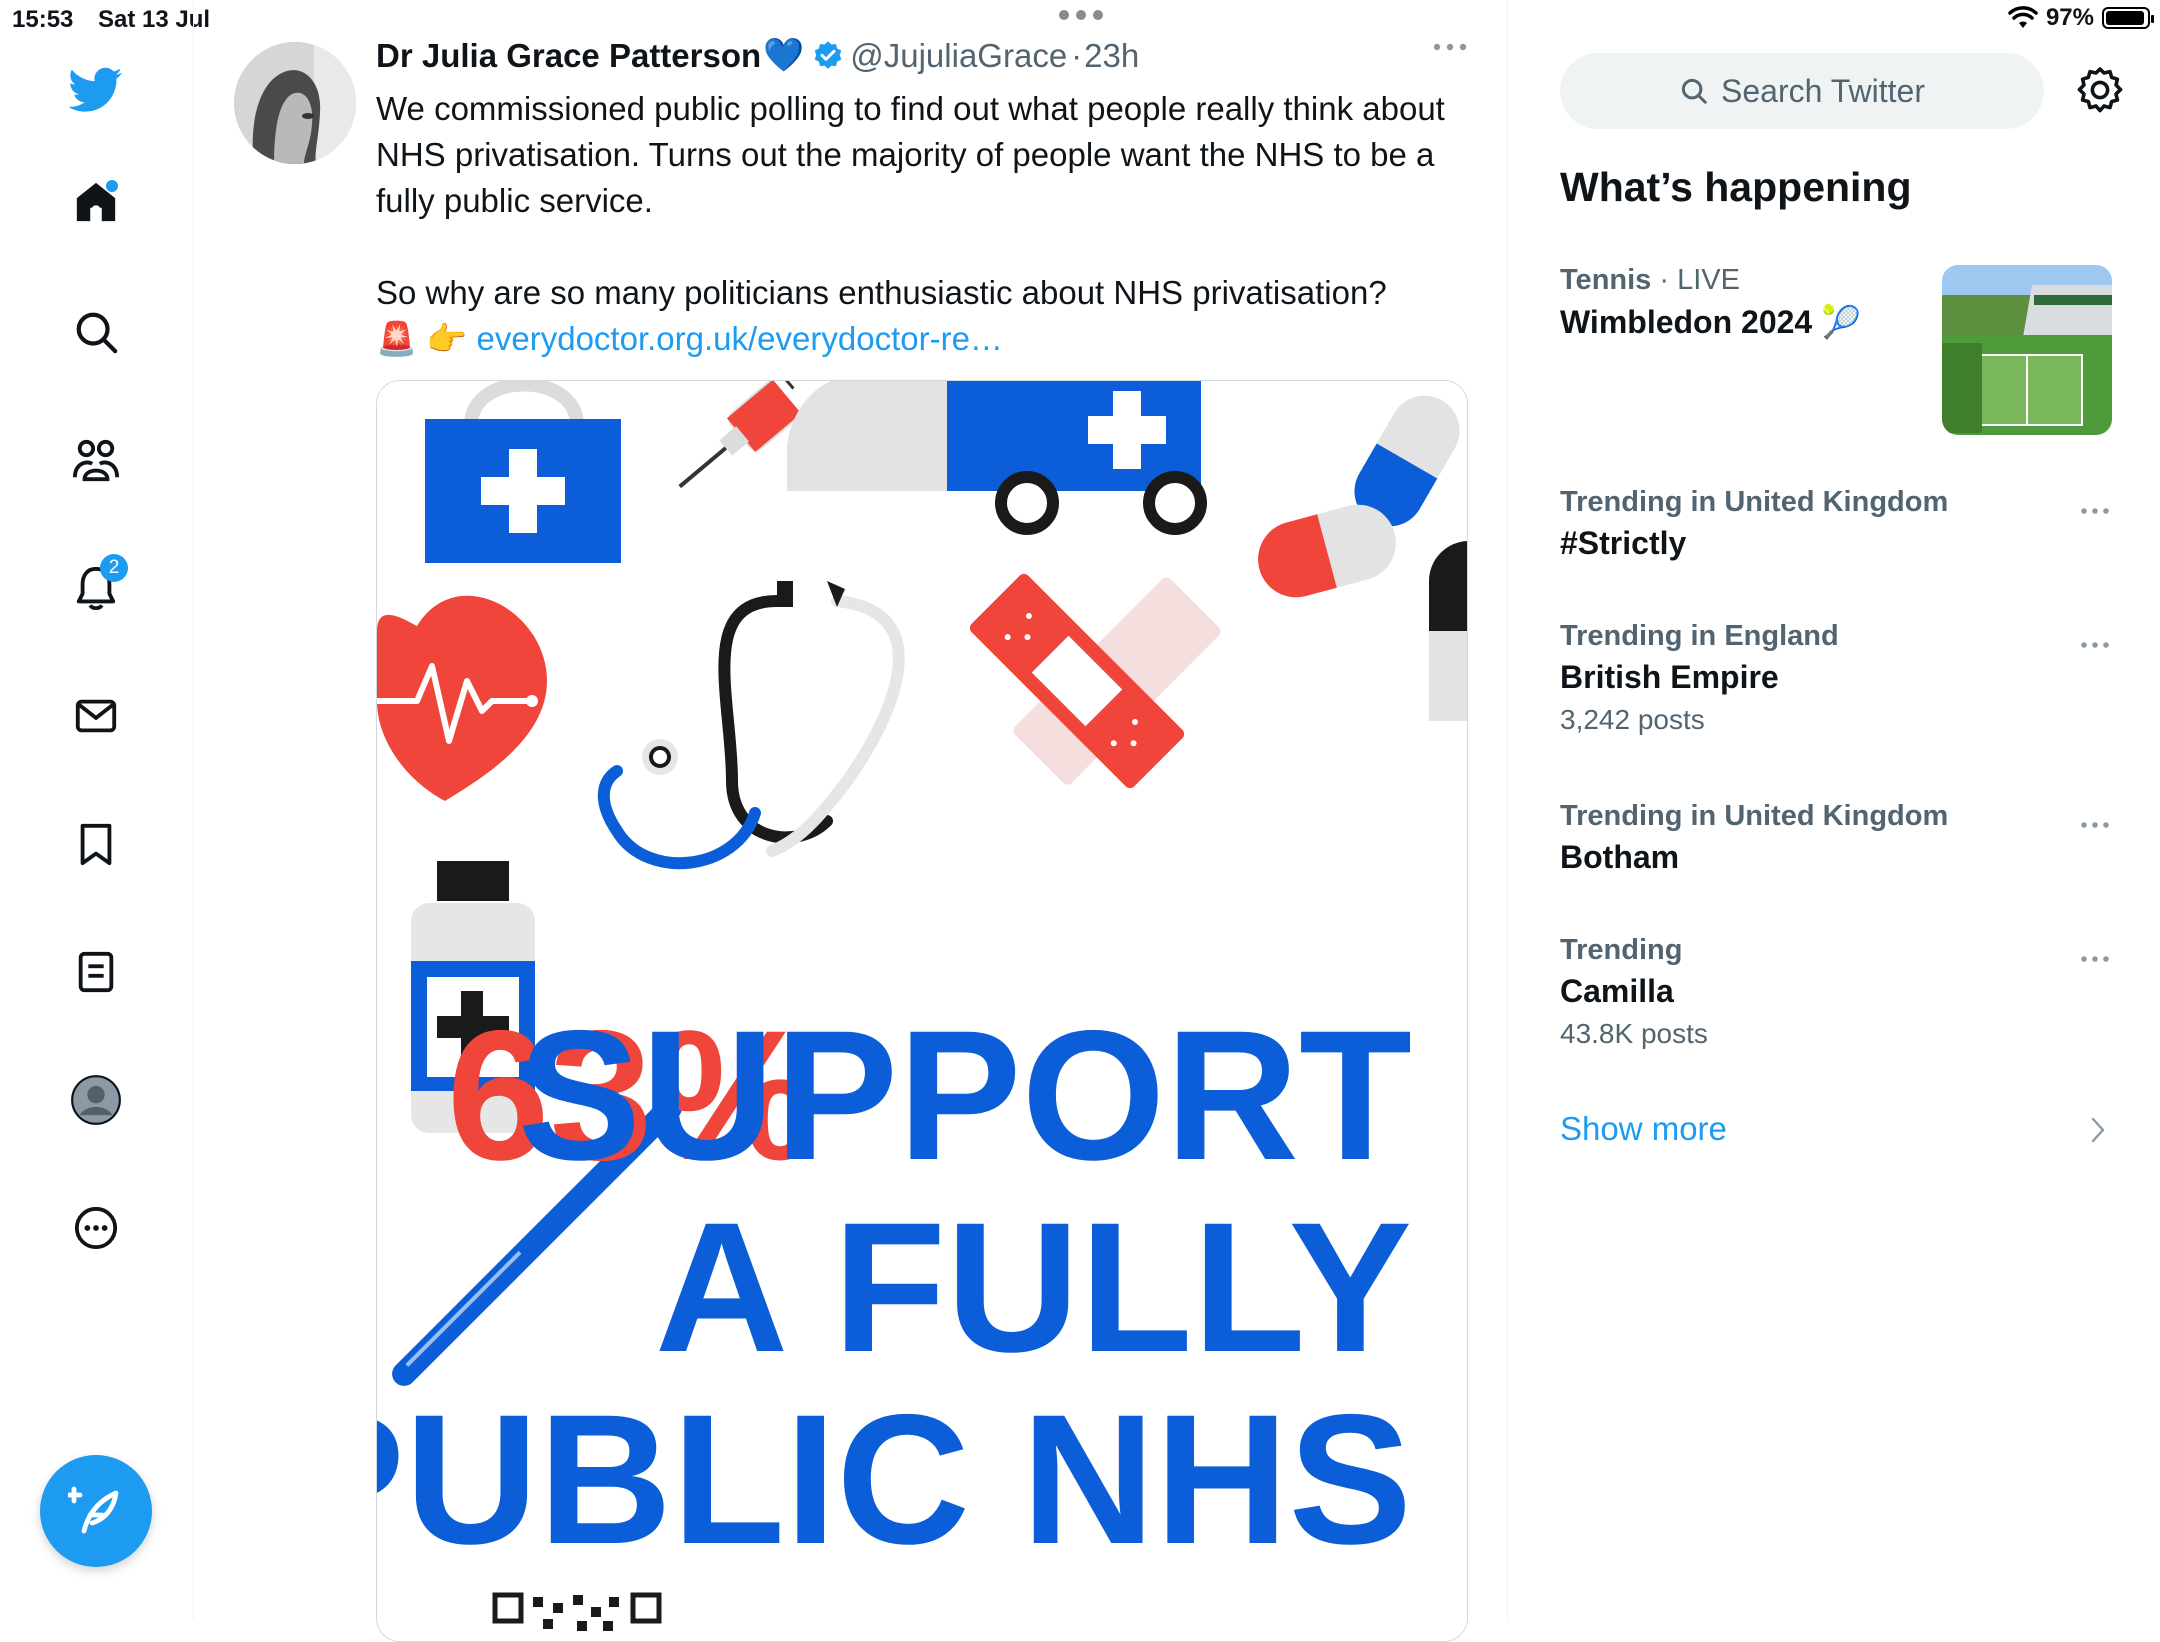 The height and width of the screenshot is (1642, 2160). I want to click on twitter-logo-icon, so click(96, 90).